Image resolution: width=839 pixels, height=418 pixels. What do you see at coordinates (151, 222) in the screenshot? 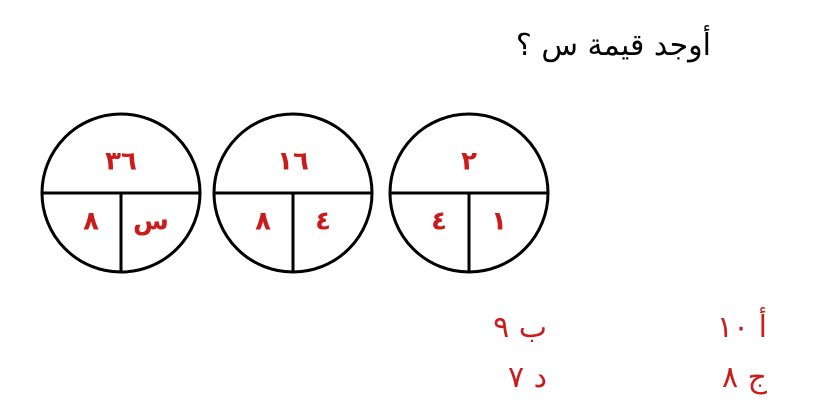
I see `circle-1-bottom-right-number: س` at bounding box center [151, 222].